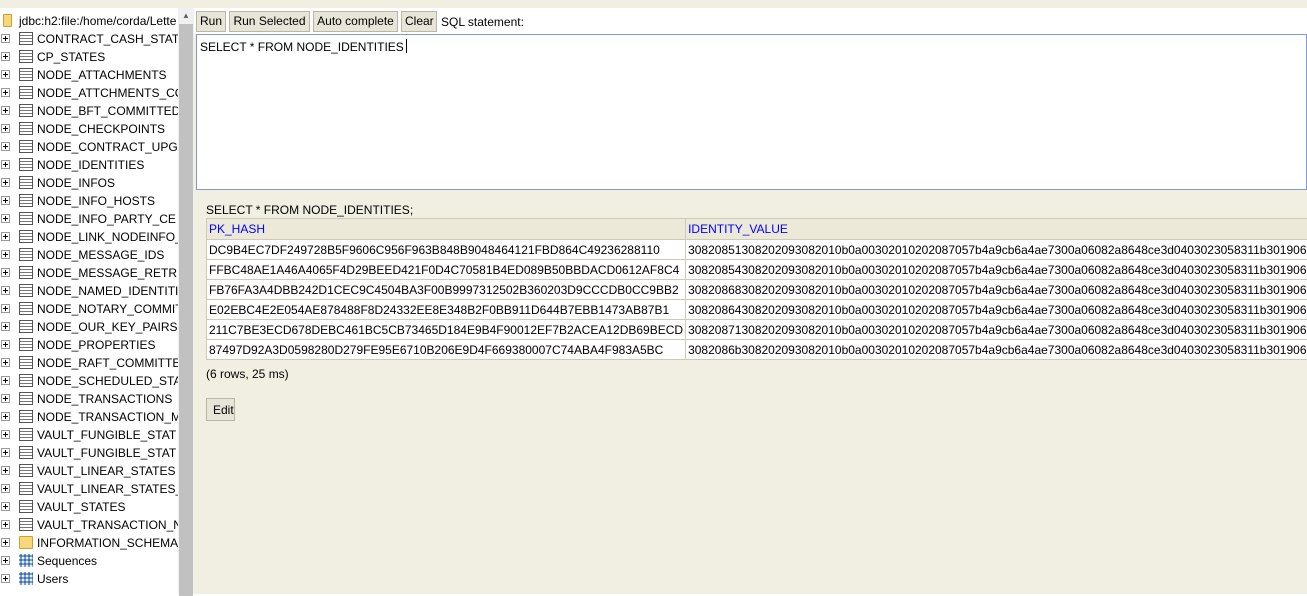  I want to click on tree-item-table: VAULT_TRANSACTION_N, so click(89, 525).